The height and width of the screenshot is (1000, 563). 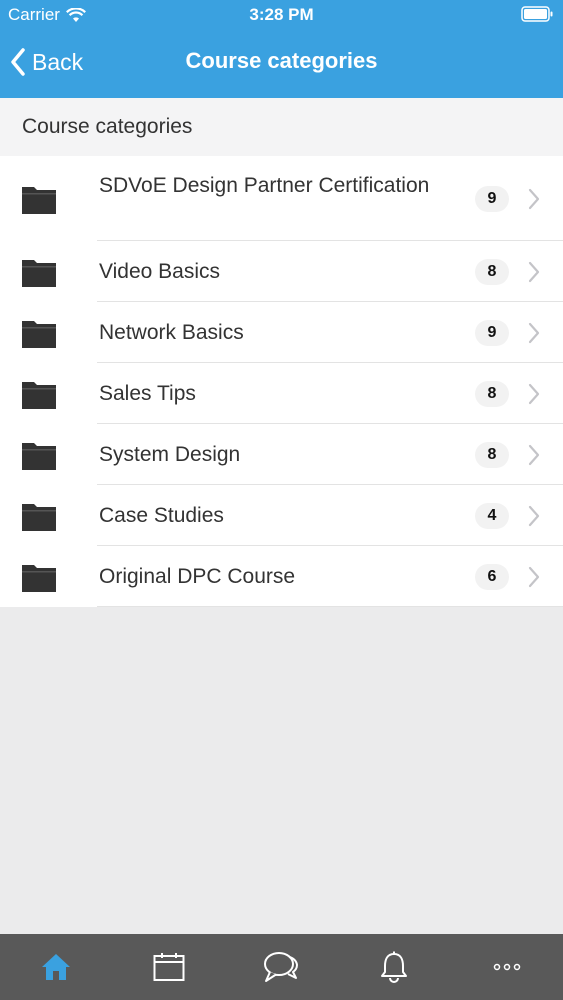 I want to click on tab-messages, so click(x=281, y=967).